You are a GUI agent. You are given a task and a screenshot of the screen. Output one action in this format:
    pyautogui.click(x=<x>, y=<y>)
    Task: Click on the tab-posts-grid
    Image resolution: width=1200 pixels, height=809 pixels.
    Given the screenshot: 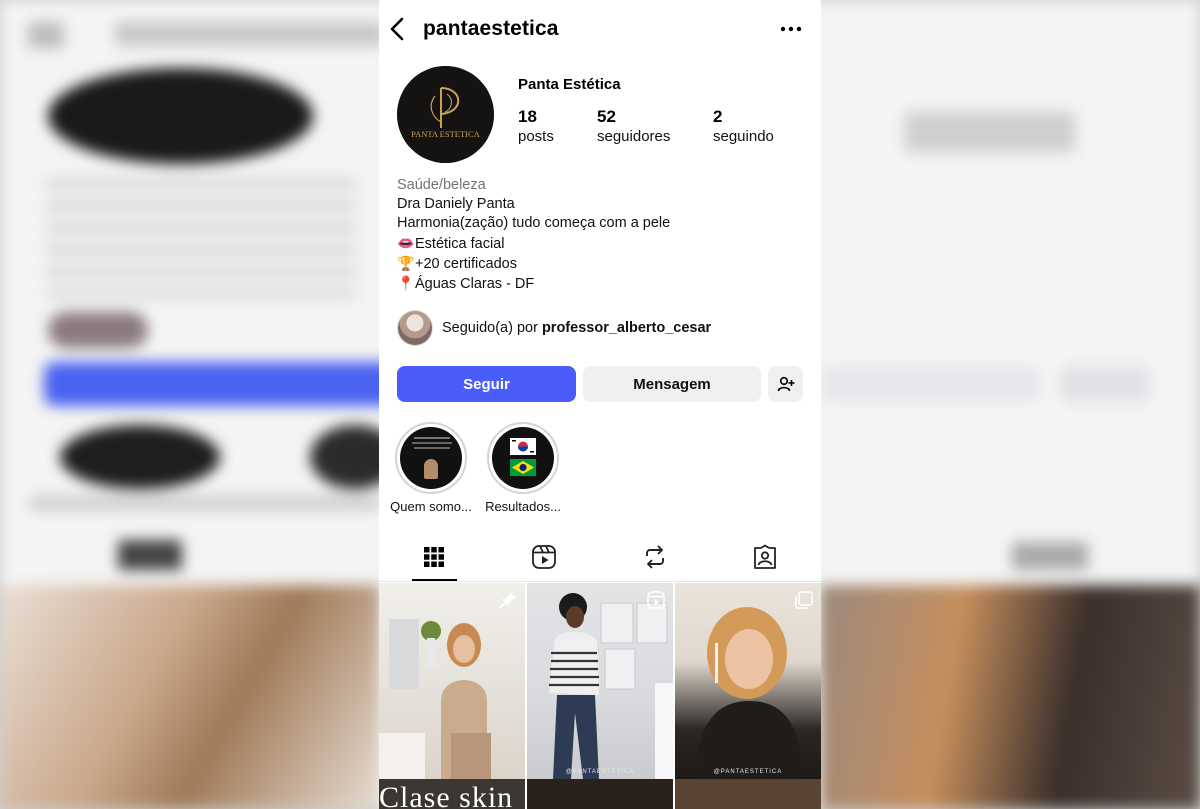 What is the action you would take?
    pyautogui.click(x=434, y=557)
    